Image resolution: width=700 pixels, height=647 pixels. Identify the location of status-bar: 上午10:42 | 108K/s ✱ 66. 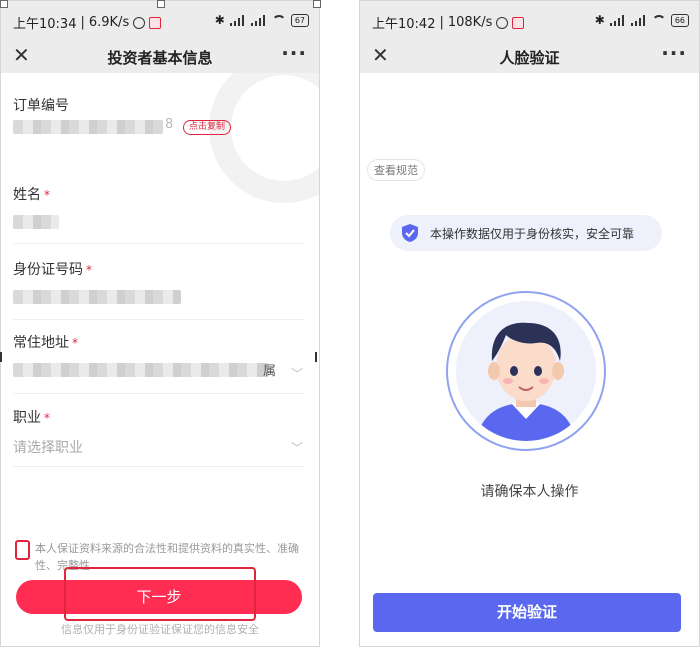
(529, 20).